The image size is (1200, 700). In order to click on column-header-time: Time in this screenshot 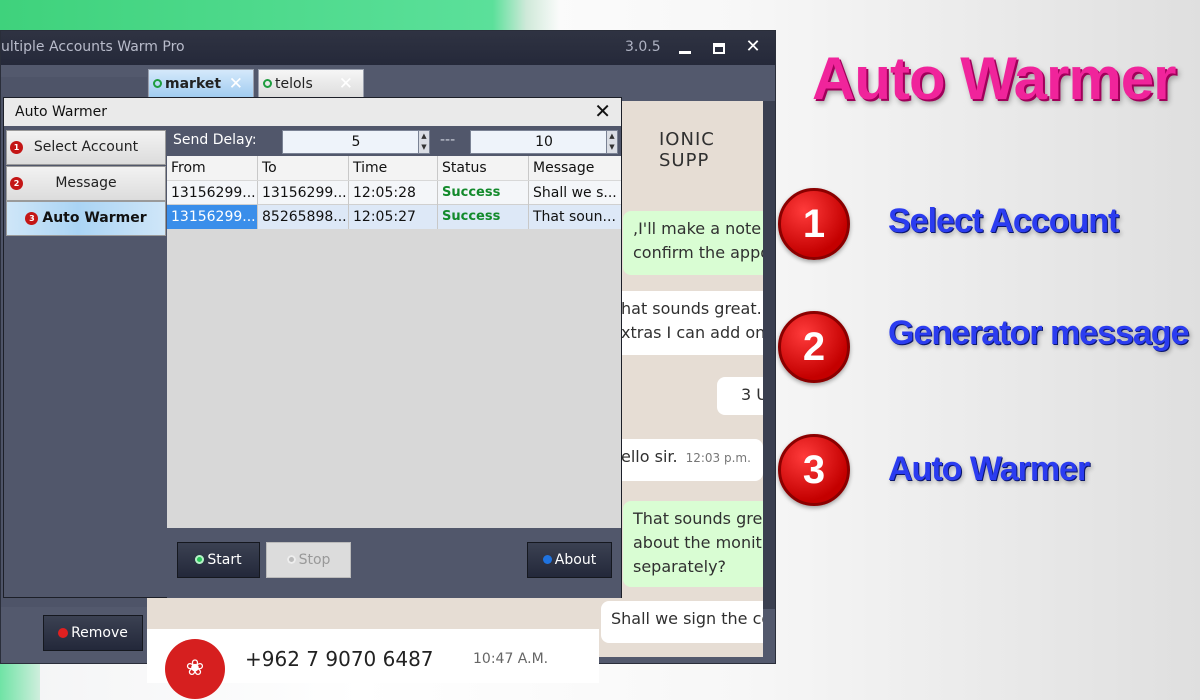, I will do `click(393, 168)`.